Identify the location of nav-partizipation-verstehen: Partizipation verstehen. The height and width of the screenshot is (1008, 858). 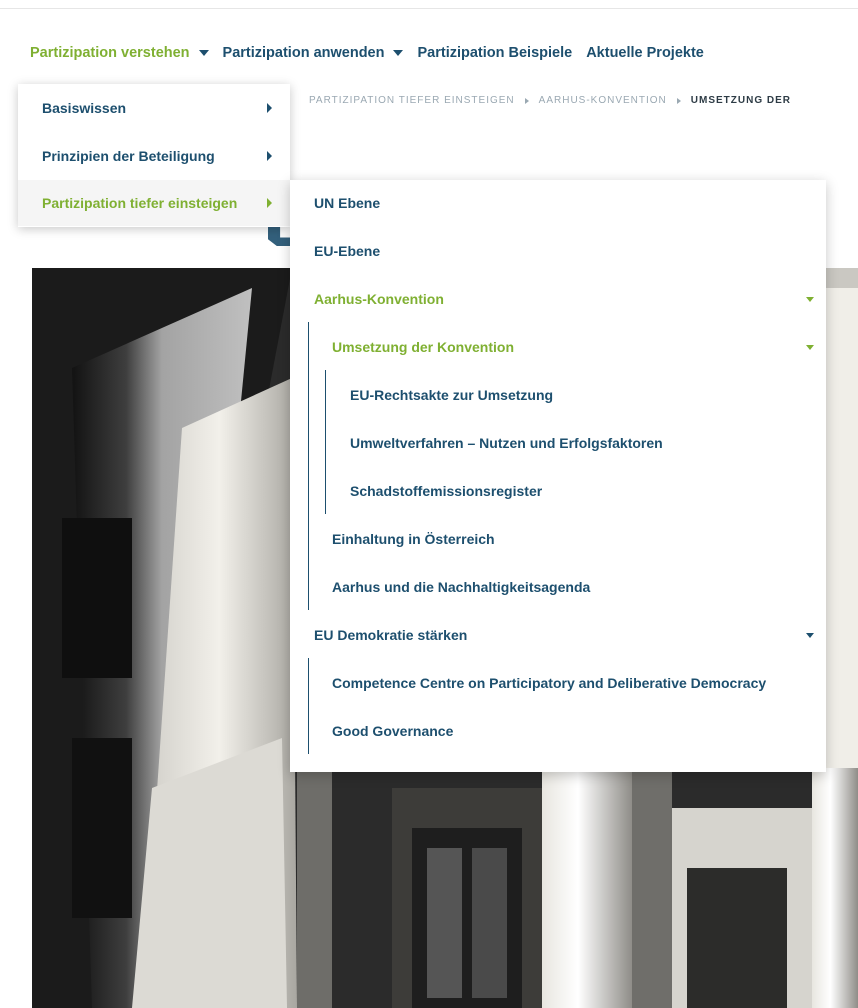
(119, 53).